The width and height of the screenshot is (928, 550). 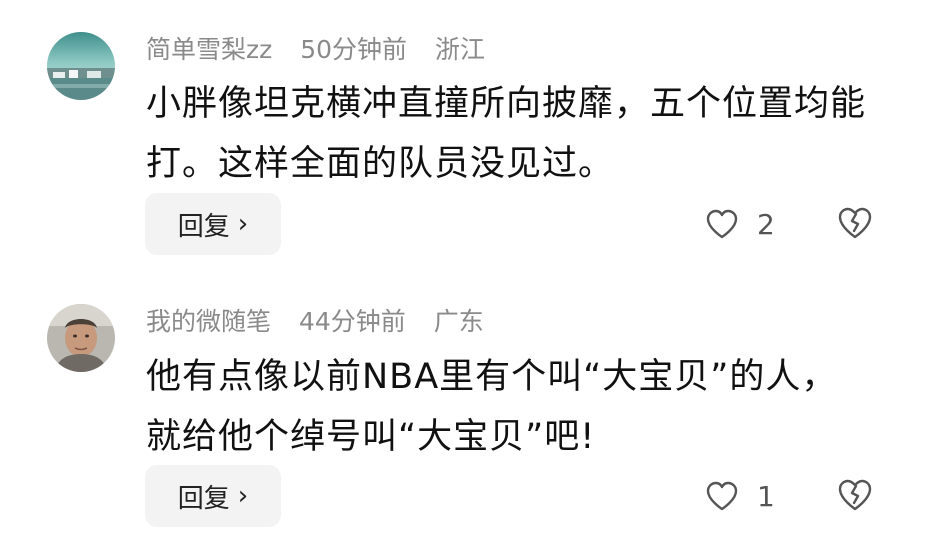 What do you see at coordinates (740, 224) in the screenshot?
I see `like-button: 2` at bounding box center [740, 224].